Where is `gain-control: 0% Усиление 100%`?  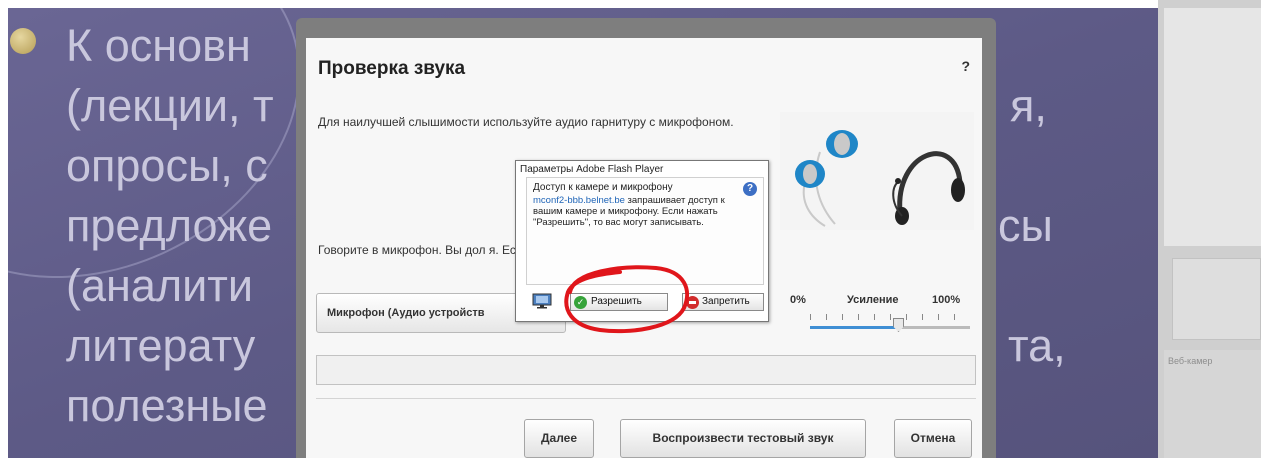
gain-control: 0% Усиление 100% is located at coordinates (880, 318).